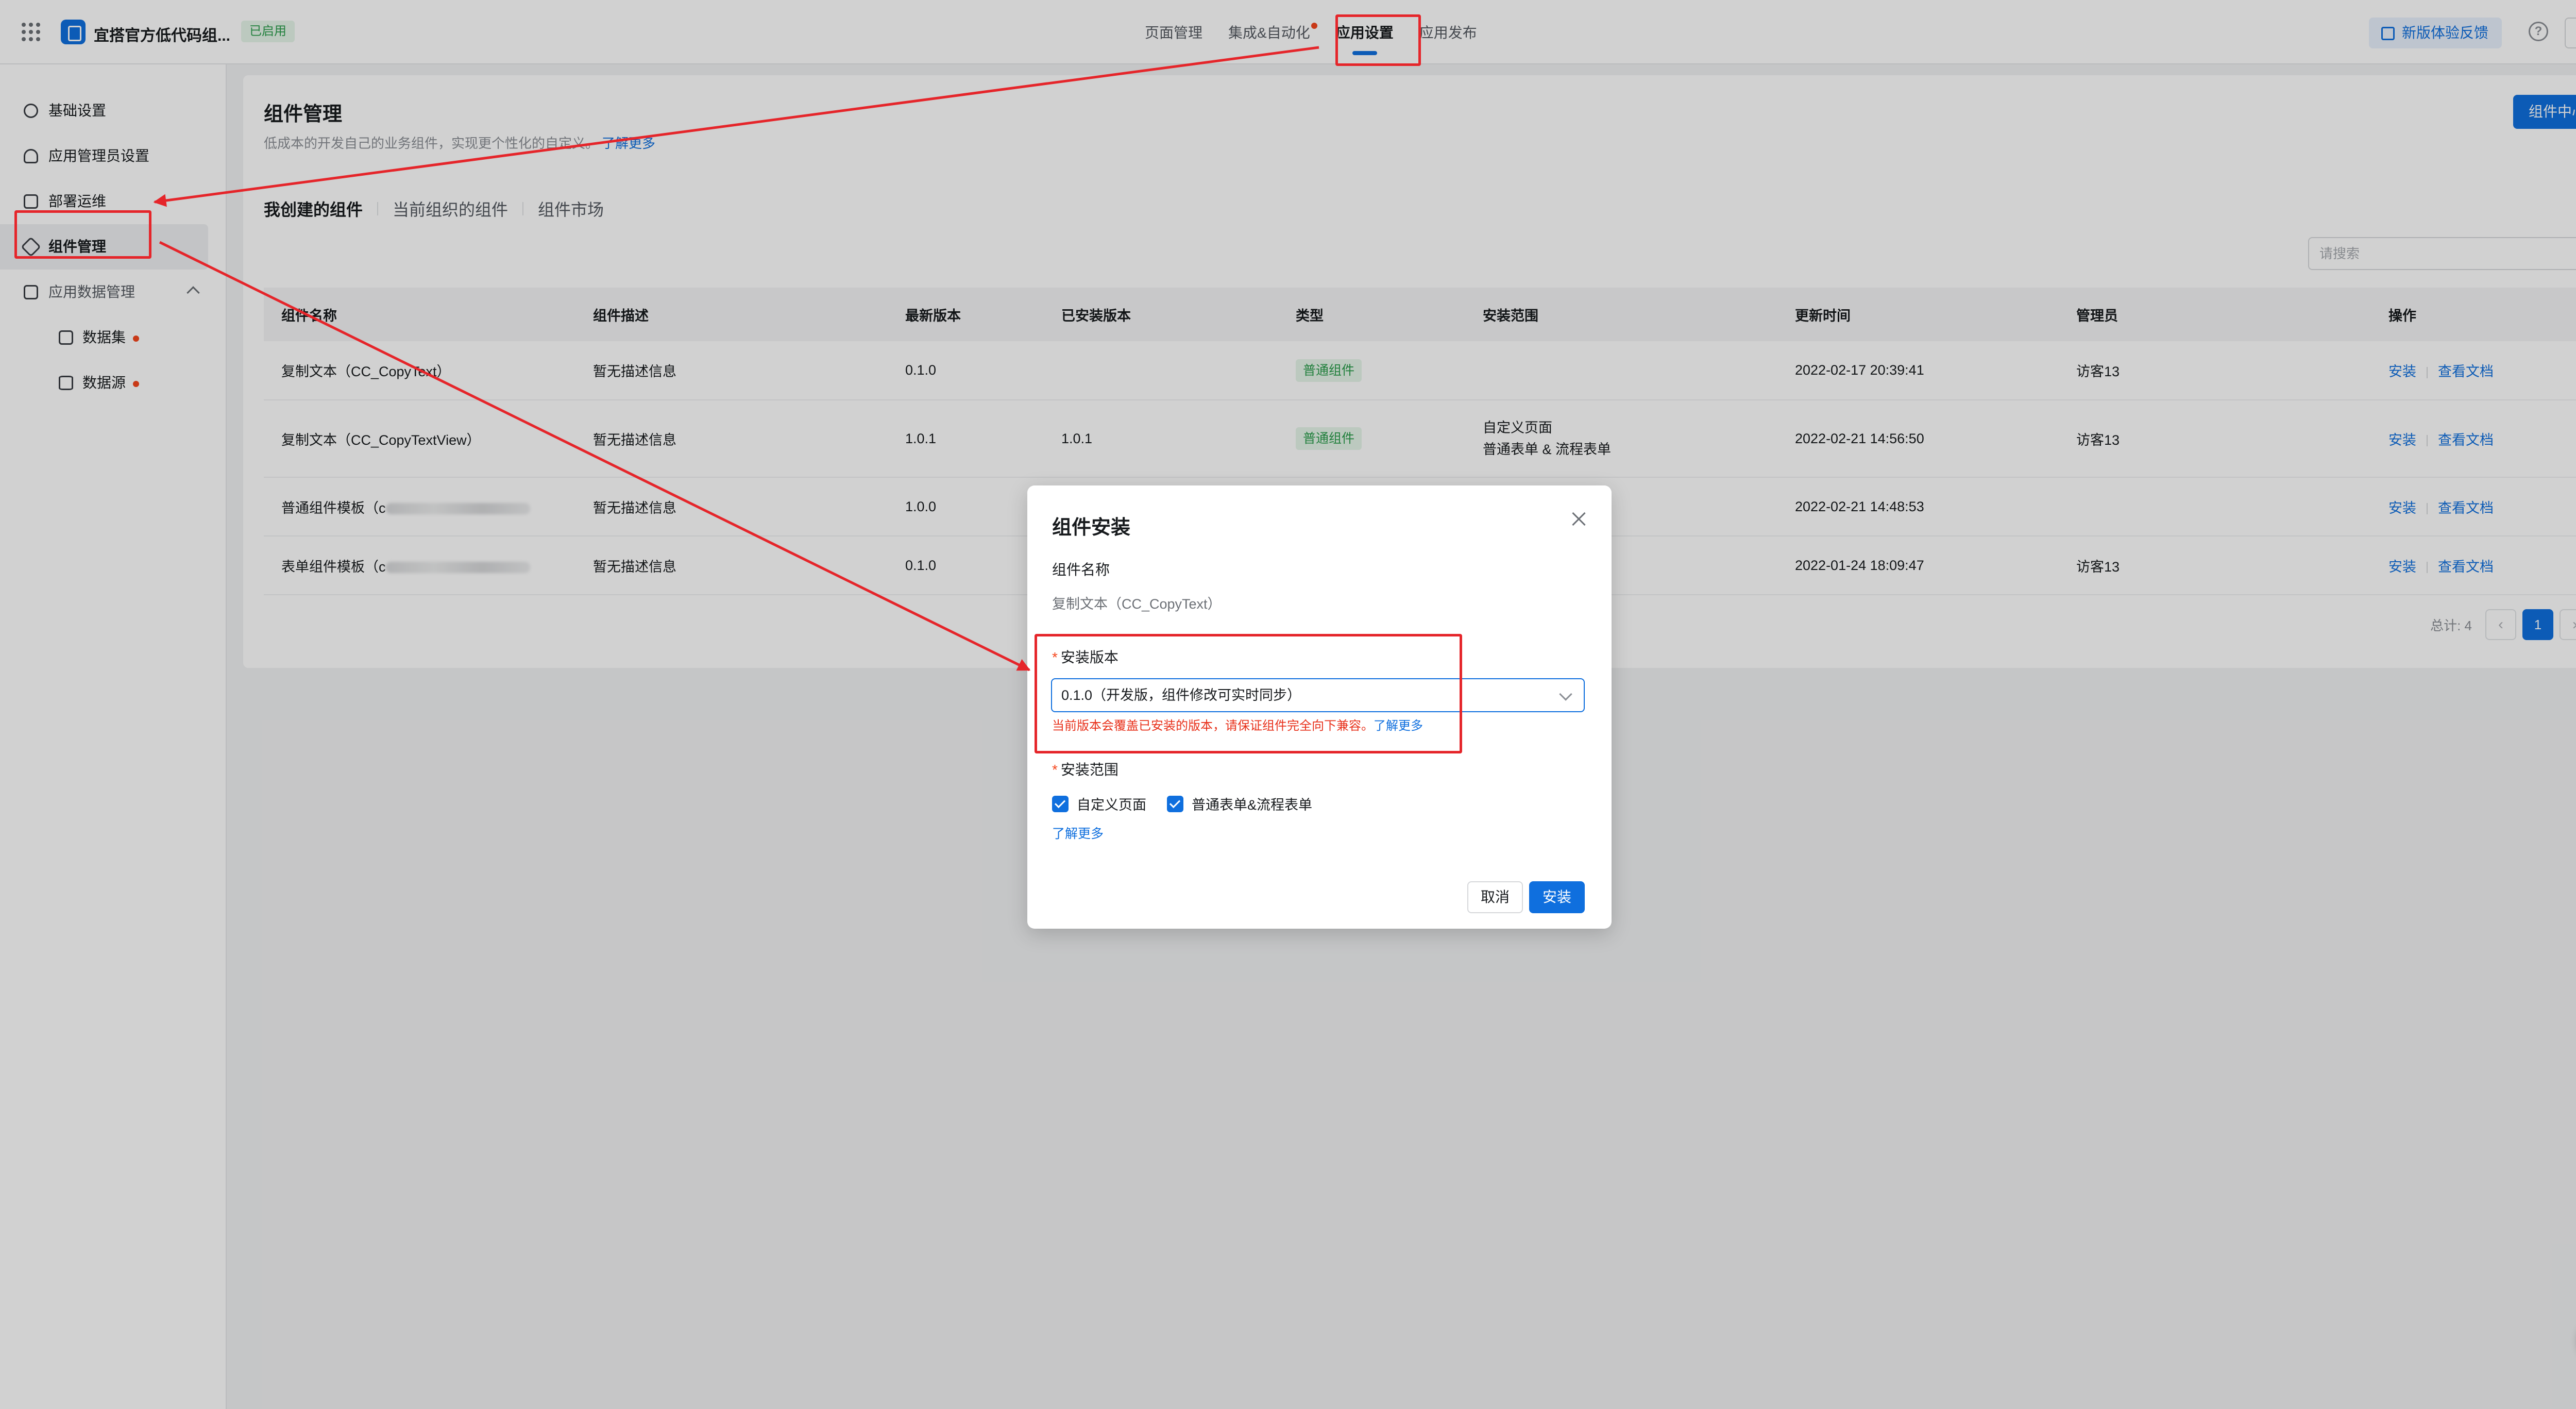  What do you see at coordinates (736, 126) in the screenshot?
I see `arrow-to-component-management` at bounding box center [736, 126].